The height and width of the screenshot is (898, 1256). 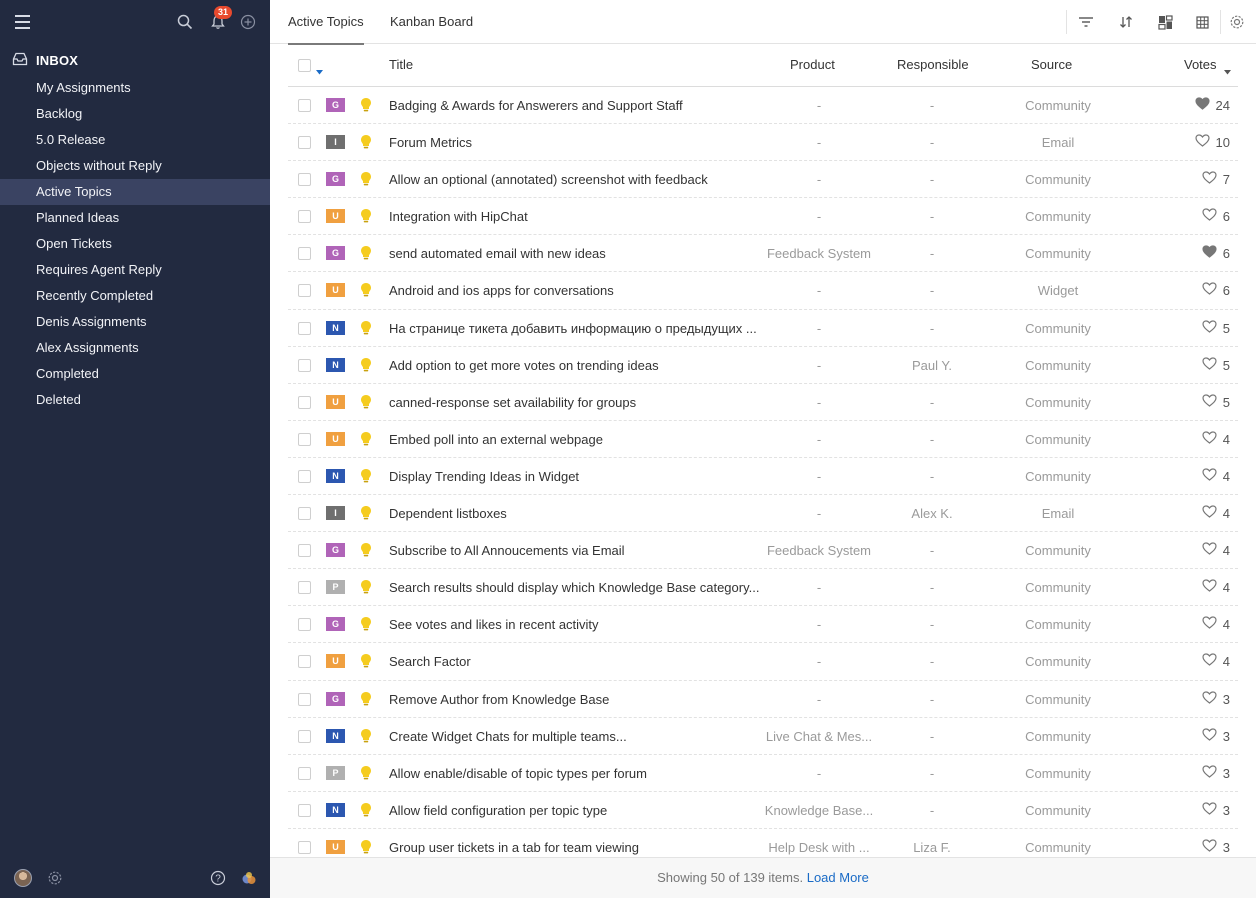 What do you see at coordinates (501, 290) in the screenshot?
I see `topic-title: Android and ios apps for conversations` at bounding box center [501, 290].